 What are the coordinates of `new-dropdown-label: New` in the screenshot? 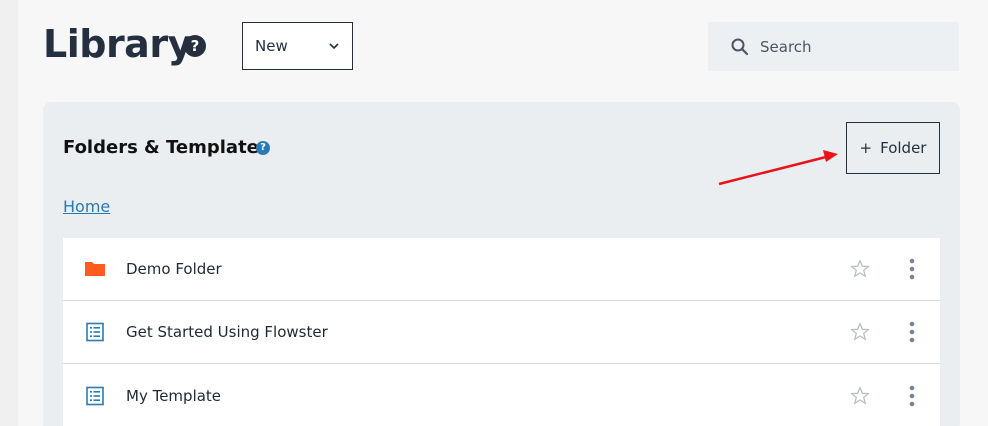 It's located at (271, 46).